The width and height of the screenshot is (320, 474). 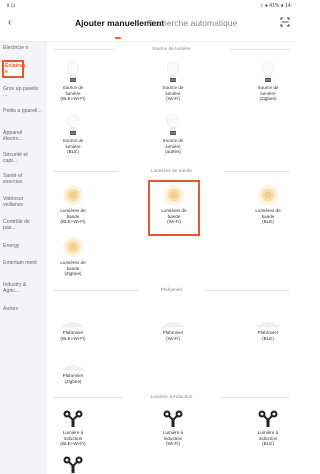 What do you see at coordinates (173, 438) in the screenshot?
I see `device-label: Lumière à induction (Wi-Fi)` at bounding box center [173, 438].